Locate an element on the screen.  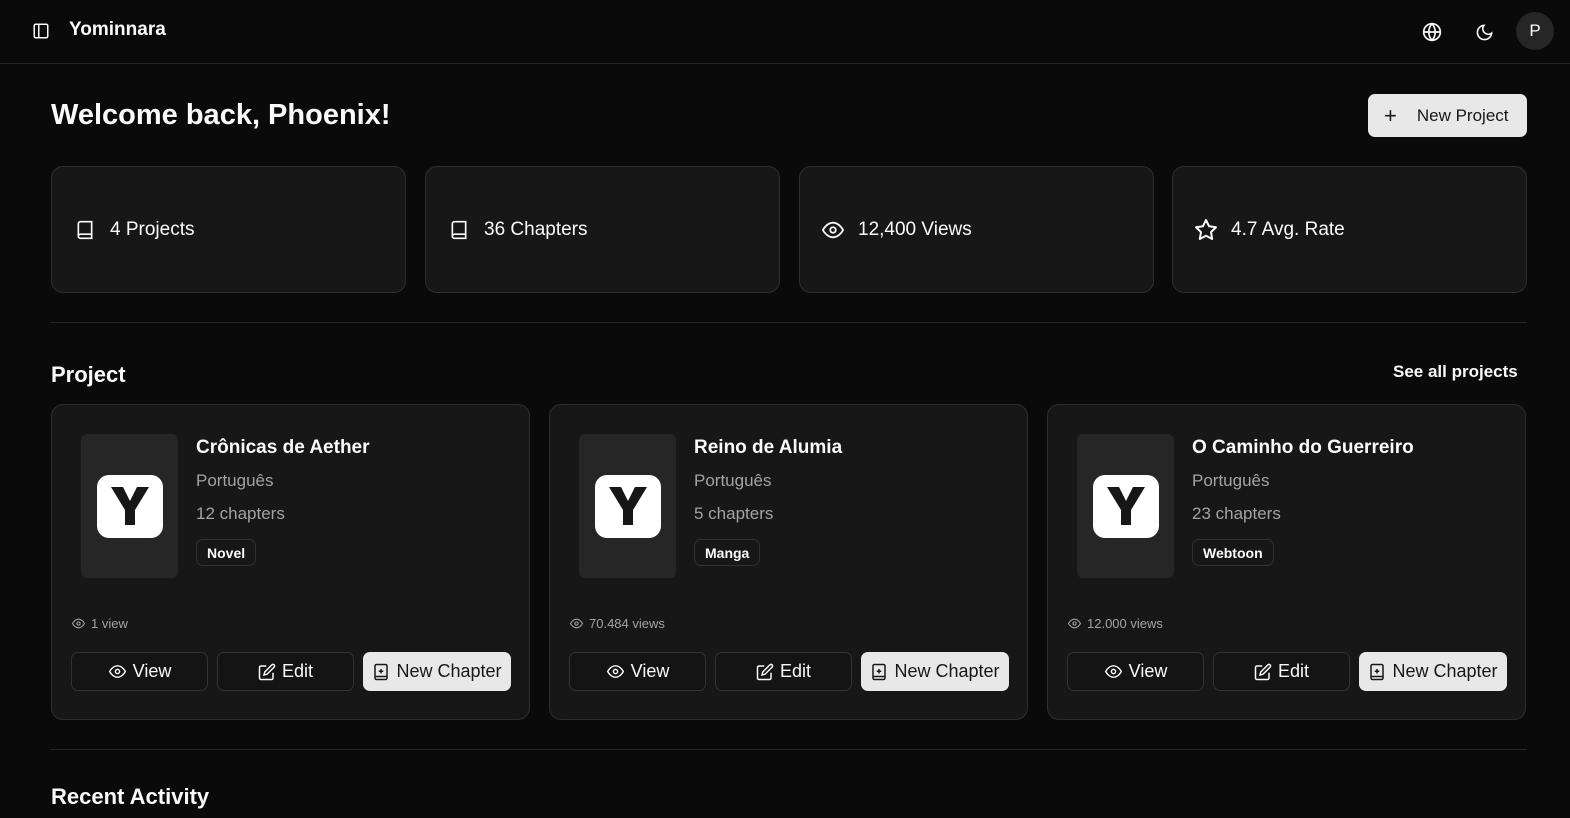
project-views: 12.000 views is located at coordinates (1115, 623).